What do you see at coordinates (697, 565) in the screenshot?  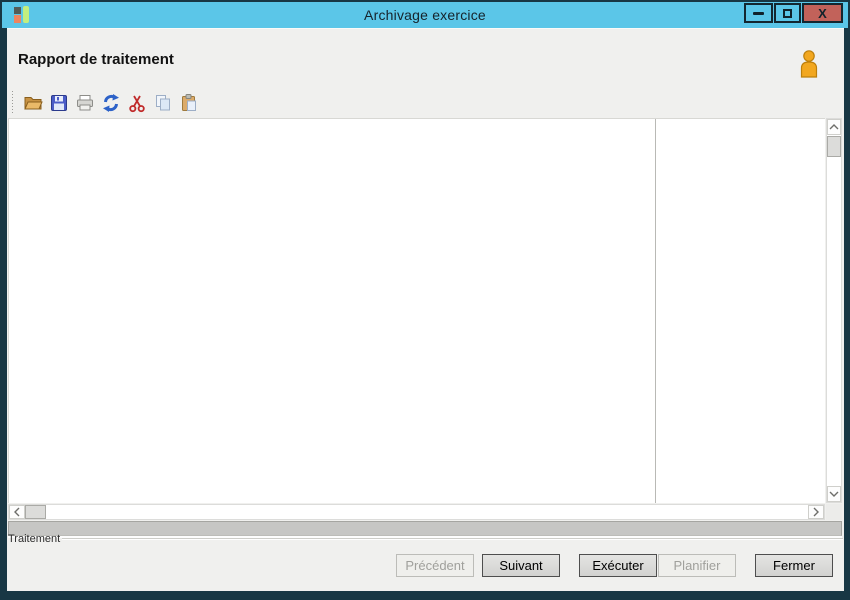 I see `schedule-button: Planifier` at bounding box center [697, 565].